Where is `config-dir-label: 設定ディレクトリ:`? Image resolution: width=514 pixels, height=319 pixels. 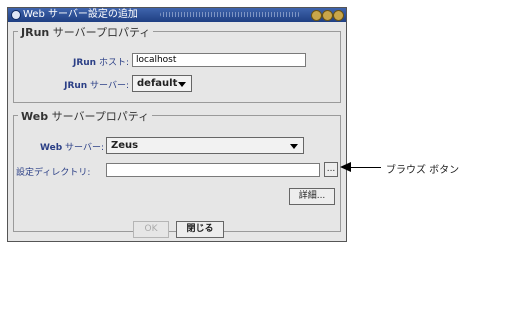
config-dir-label: 設定ディレクトリ: is located at coordinates (53, 173).